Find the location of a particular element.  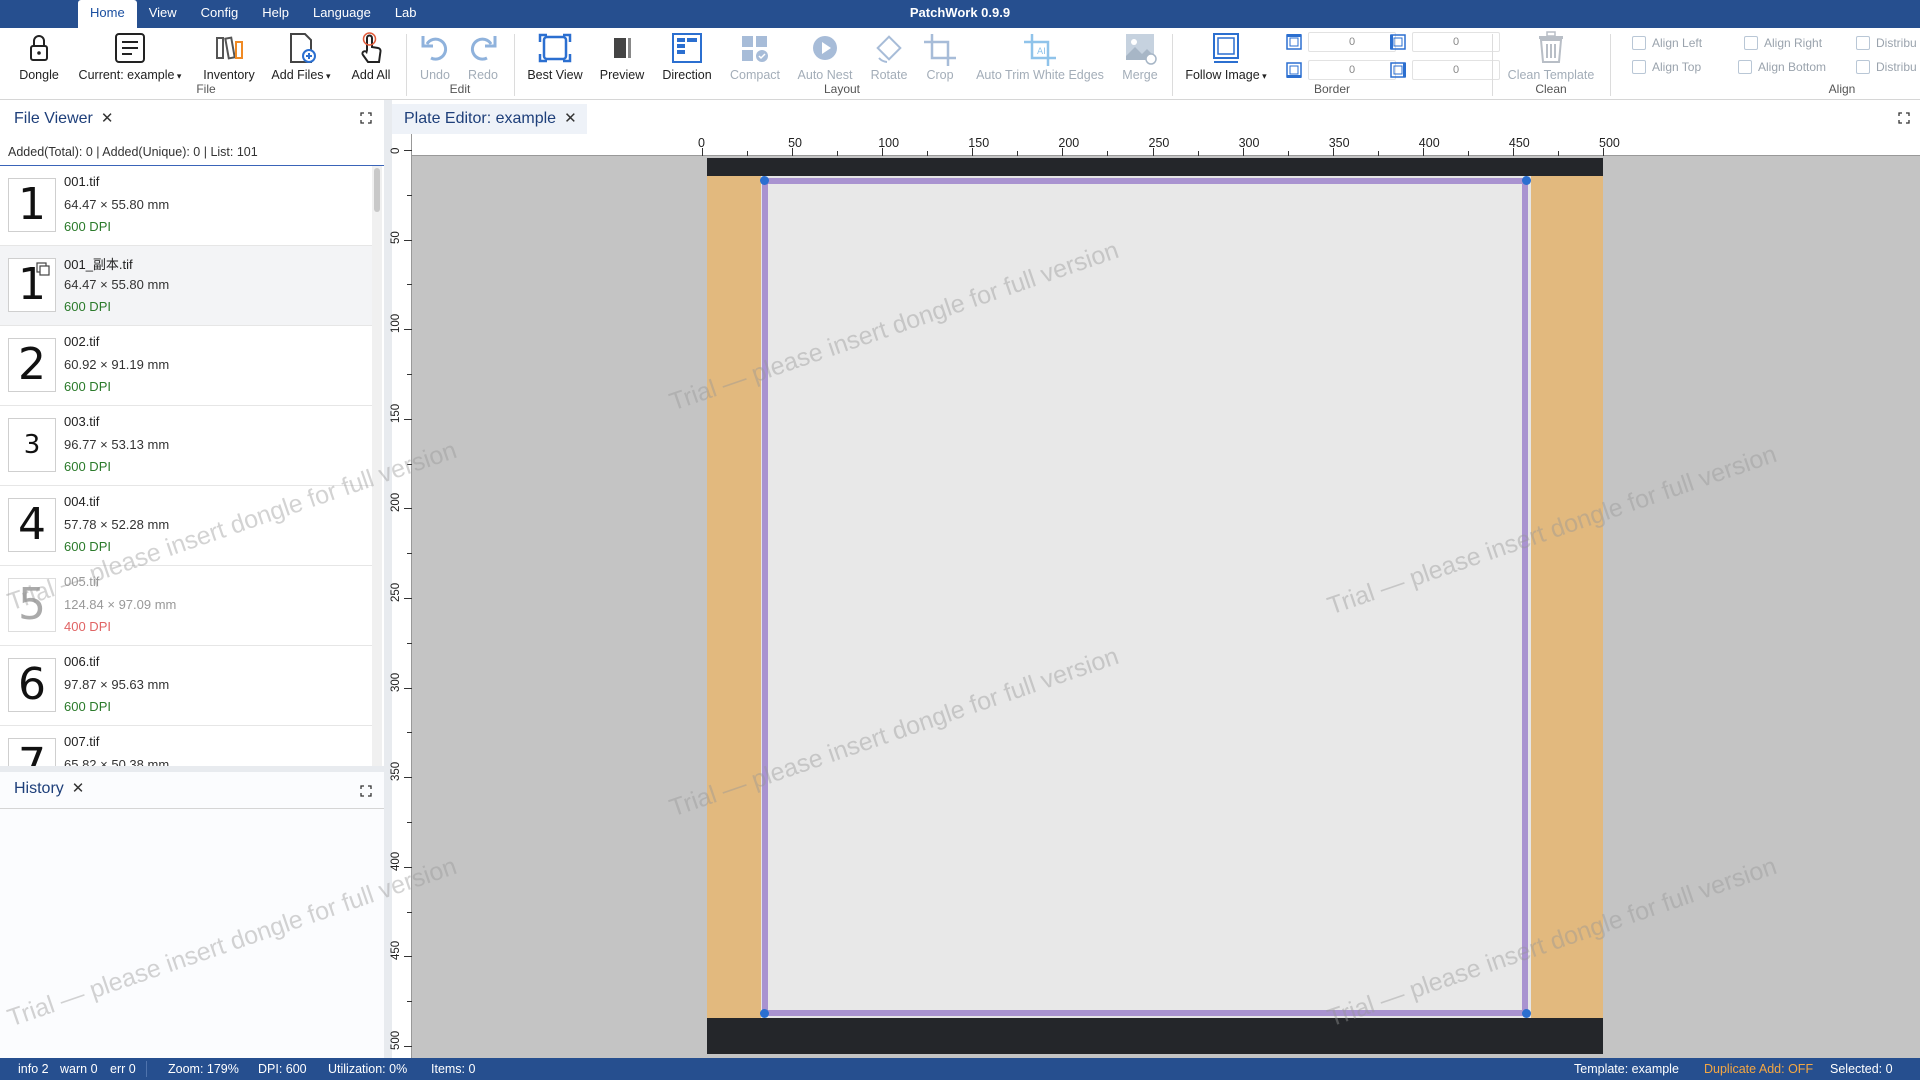

border-left-icon is located at coordinates (1398, 42).